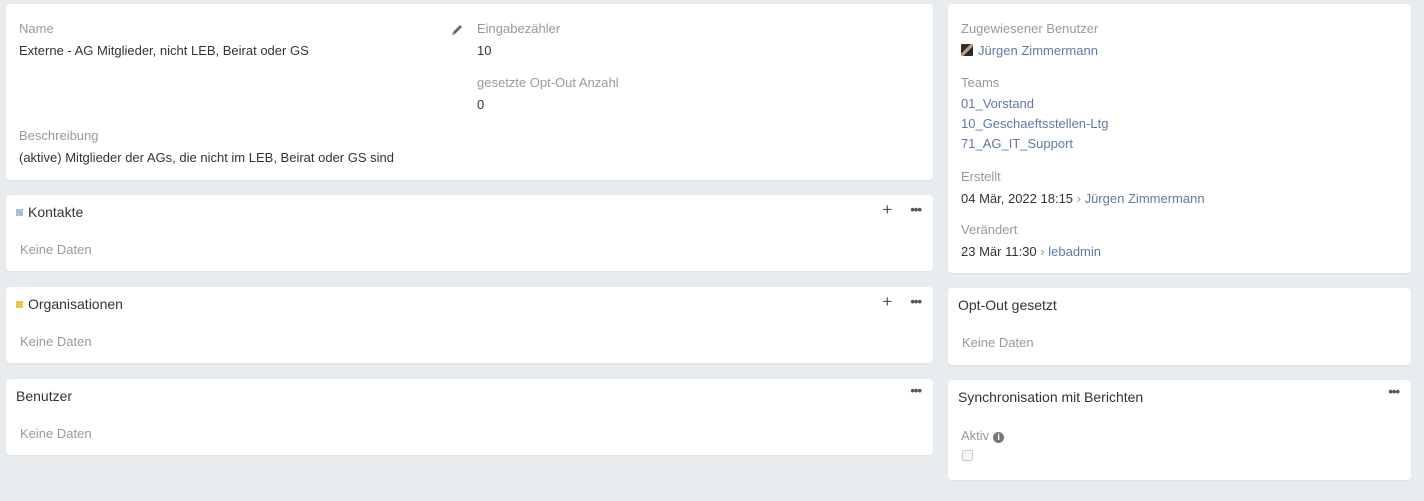  What do you see at coordinates (1051, 397) in the screenshot?
I see `sync-title: Synchronisation mit Berichten` at bounding box center [1051, 397].